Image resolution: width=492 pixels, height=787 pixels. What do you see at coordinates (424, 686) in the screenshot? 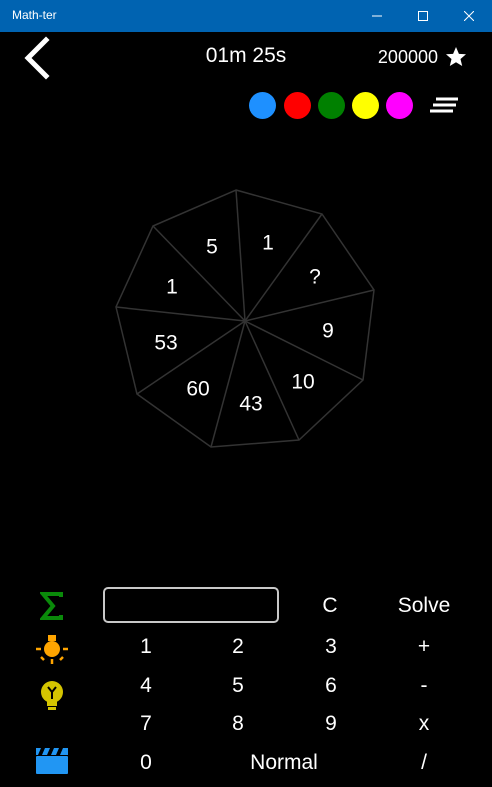
I see `key-minus: -` at bounding box center [424, 686].